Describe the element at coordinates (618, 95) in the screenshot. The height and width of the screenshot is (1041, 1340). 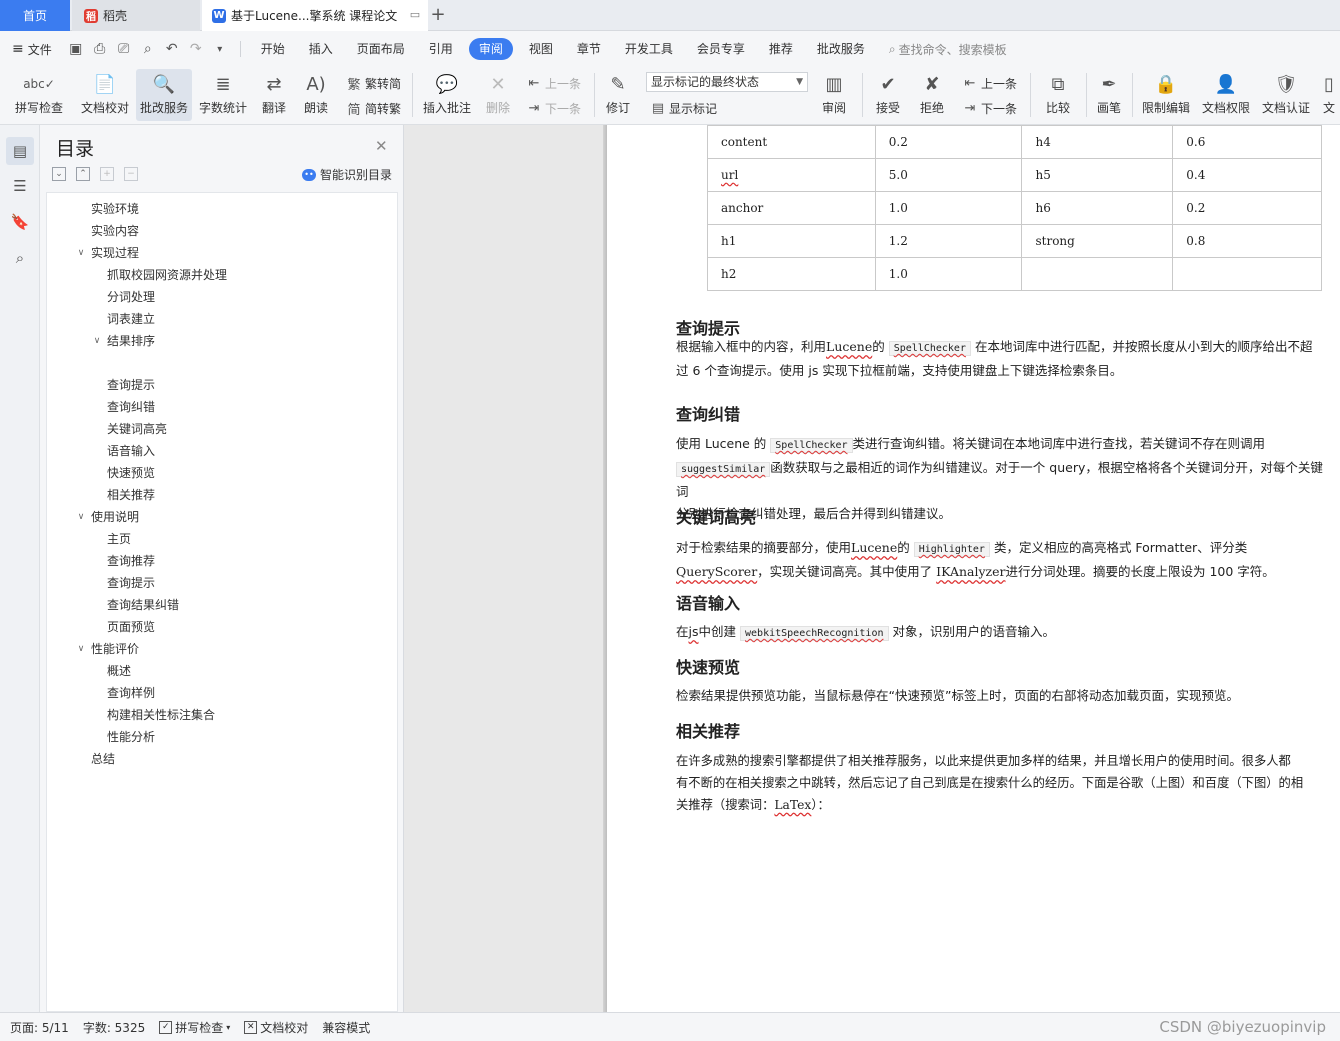
I see `revise-button: ✎ 修订` at that location.